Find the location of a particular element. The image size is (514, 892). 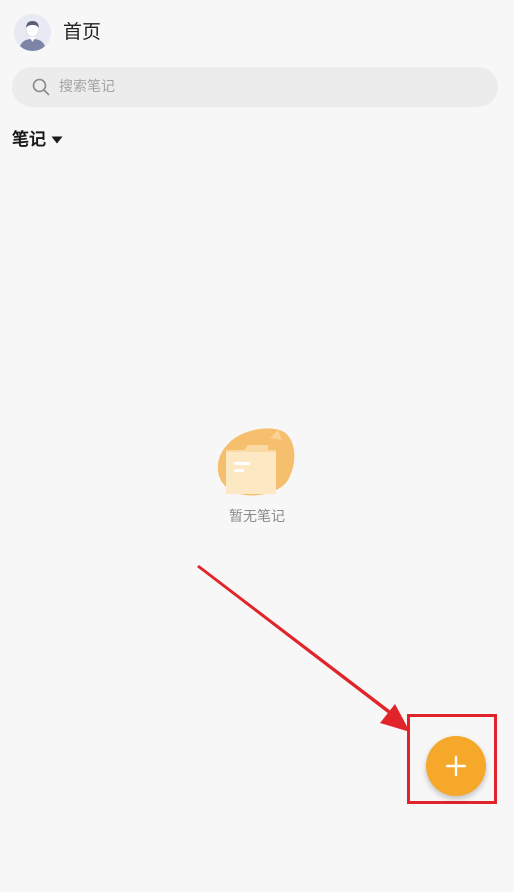

category-label: 笔记 is located at coordinates (29, 140).